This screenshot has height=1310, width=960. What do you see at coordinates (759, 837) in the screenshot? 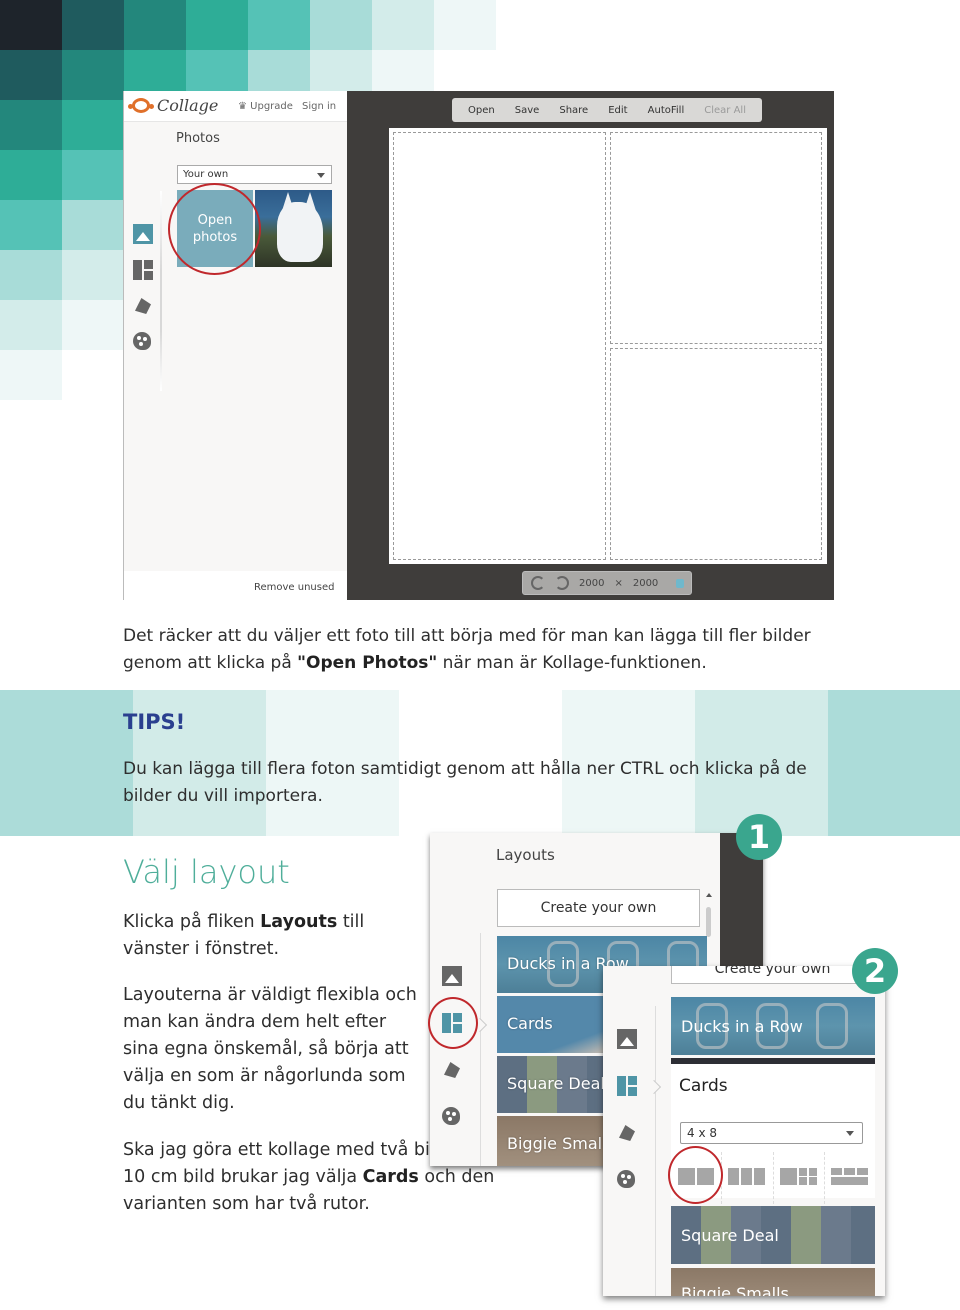
I see `step-badge-1: 1` at bounding box center [759, 837].